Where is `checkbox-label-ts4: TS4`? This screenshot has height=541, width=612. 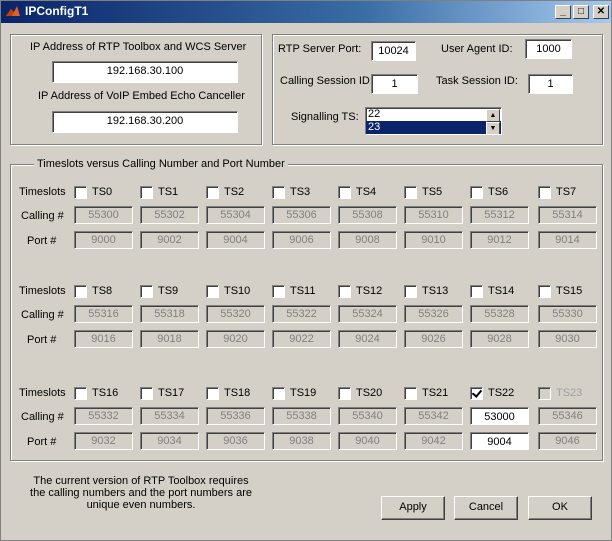 checkbox-label-ts4: TS4 is located at coordinates (366, 192).